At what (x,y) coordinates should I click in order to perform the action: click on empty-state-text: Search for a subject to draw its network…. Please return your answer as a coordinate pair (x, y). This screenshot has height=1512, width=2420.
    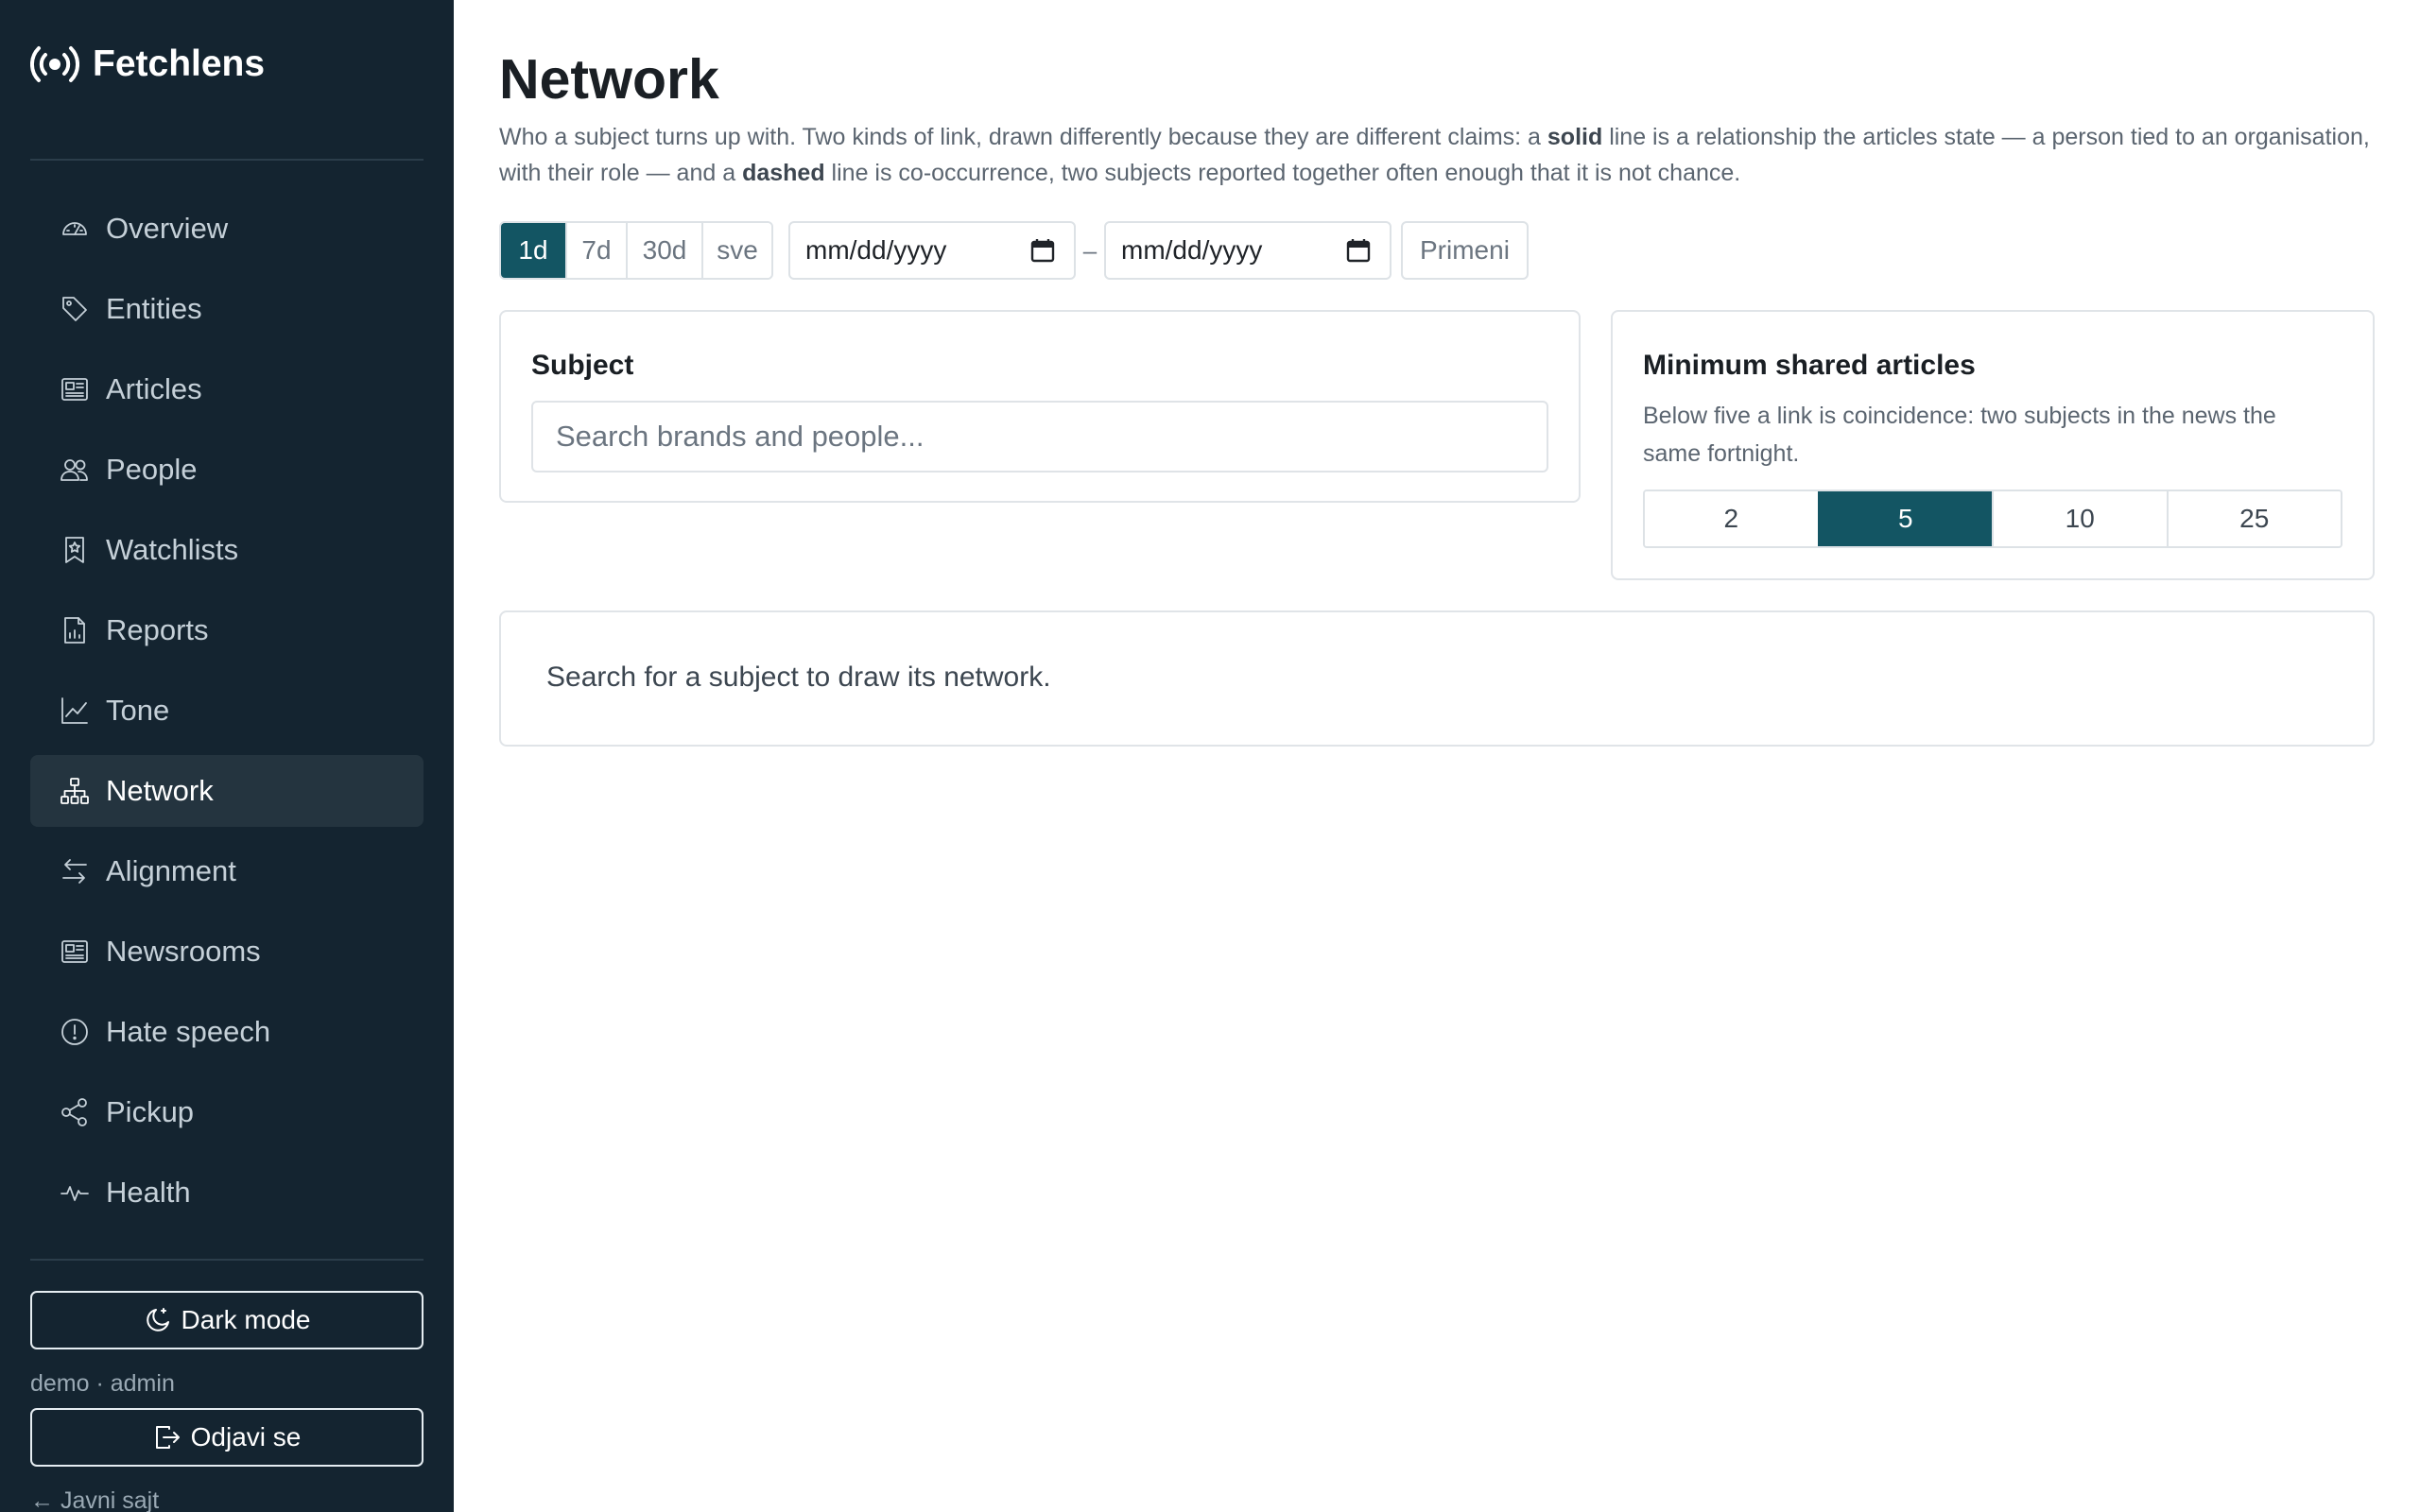
    Looking at the image, I should click on (799, 677).